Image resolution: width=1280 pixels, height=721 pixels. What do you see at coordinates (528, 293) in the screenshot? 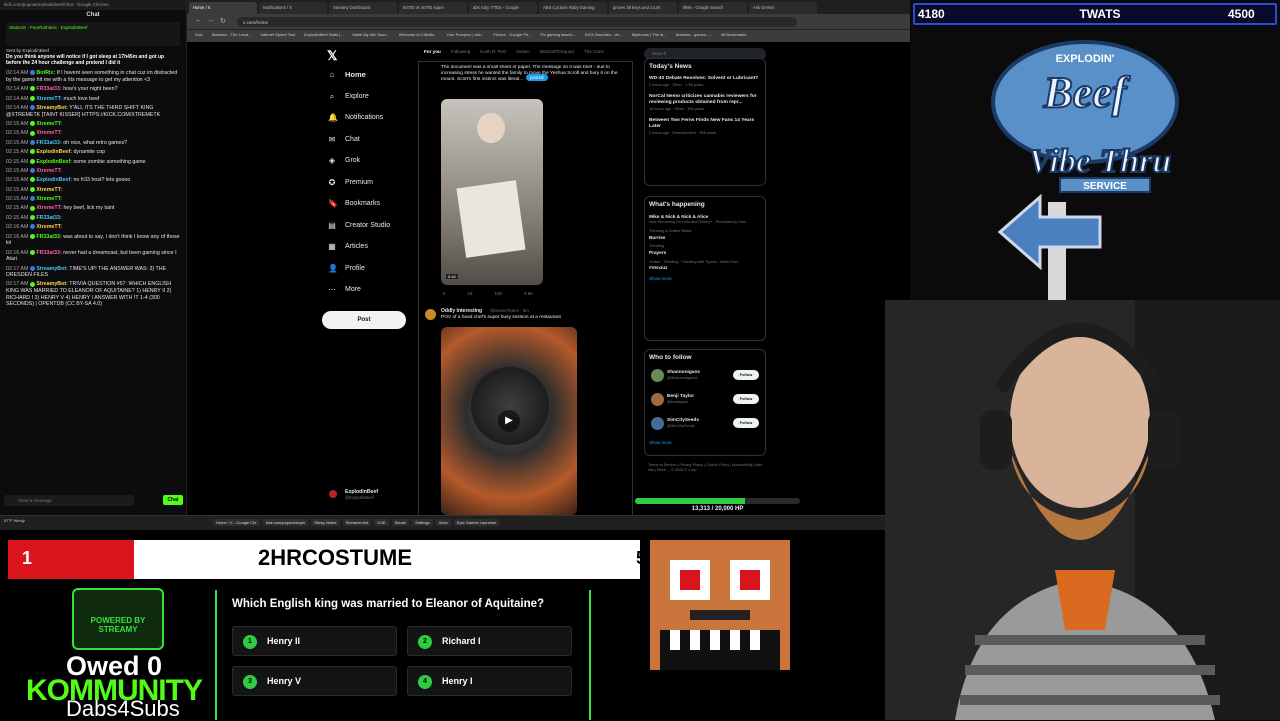
I see `view-count: 3.6K` at bounding box center [528, 293].